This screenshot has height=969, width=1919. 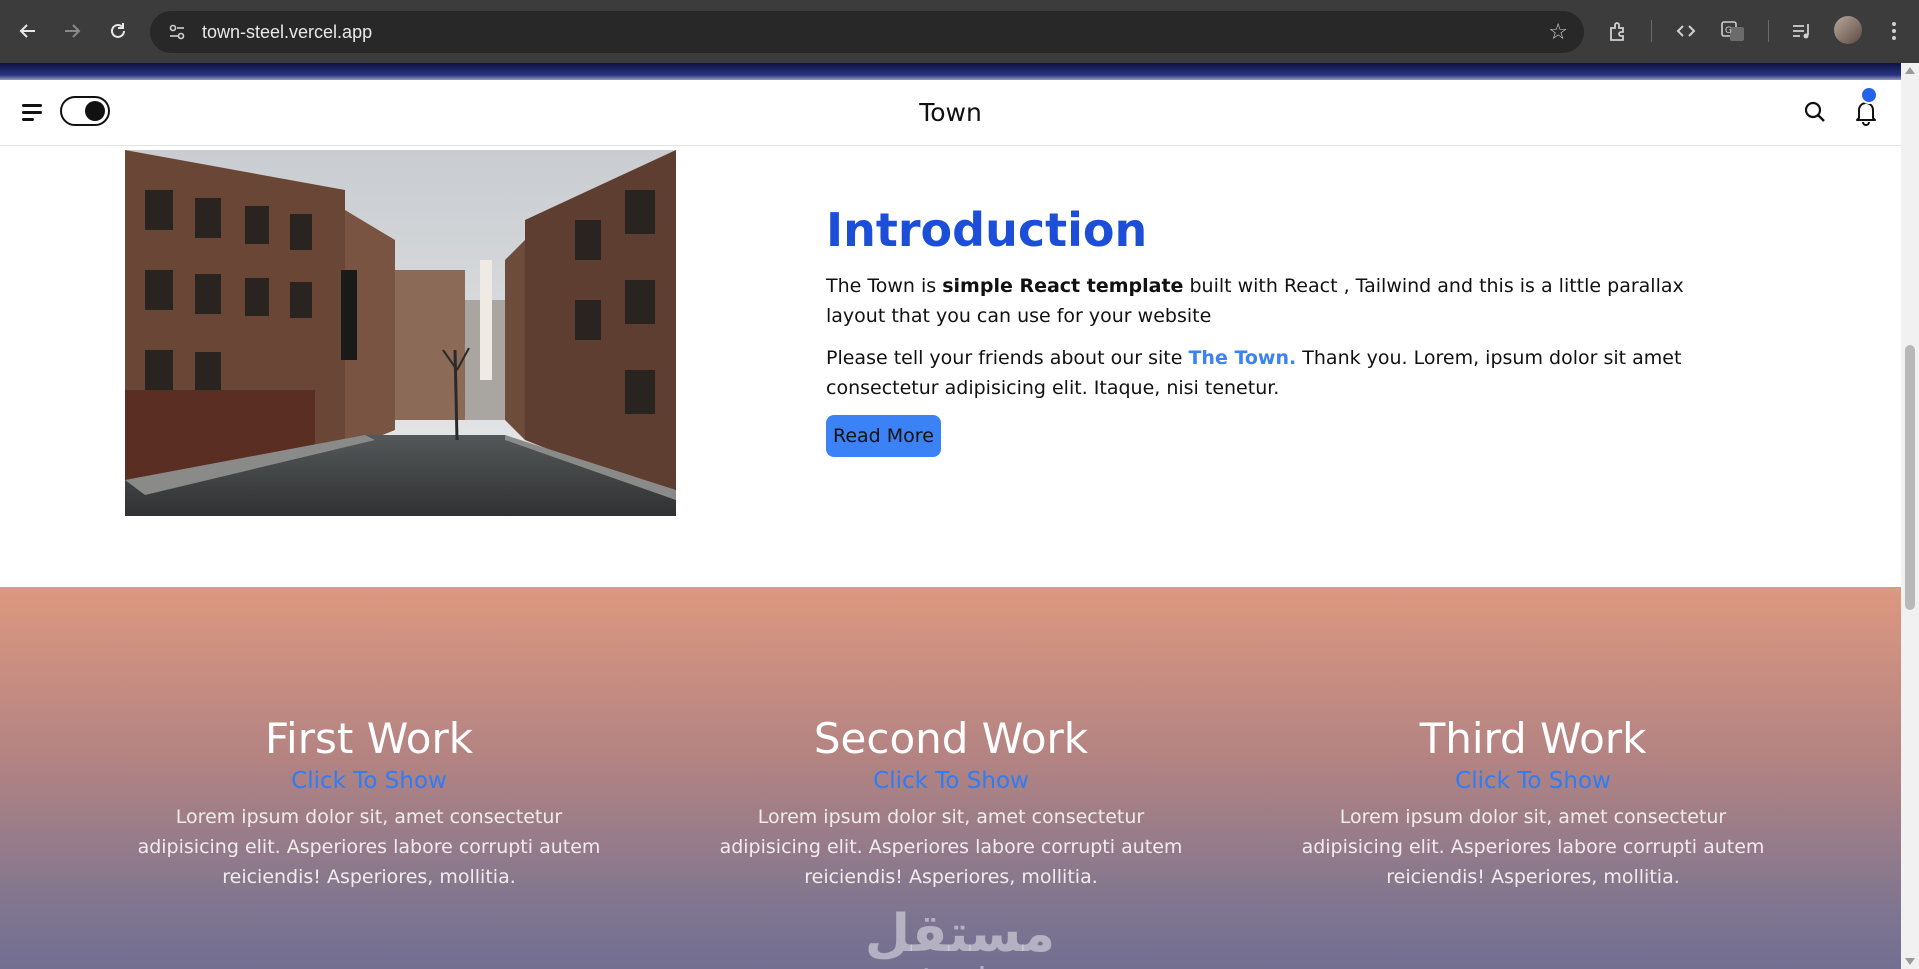 I want to click on mostaql-watermark: مستقل mostaql.com, so click(x=960, y=938).